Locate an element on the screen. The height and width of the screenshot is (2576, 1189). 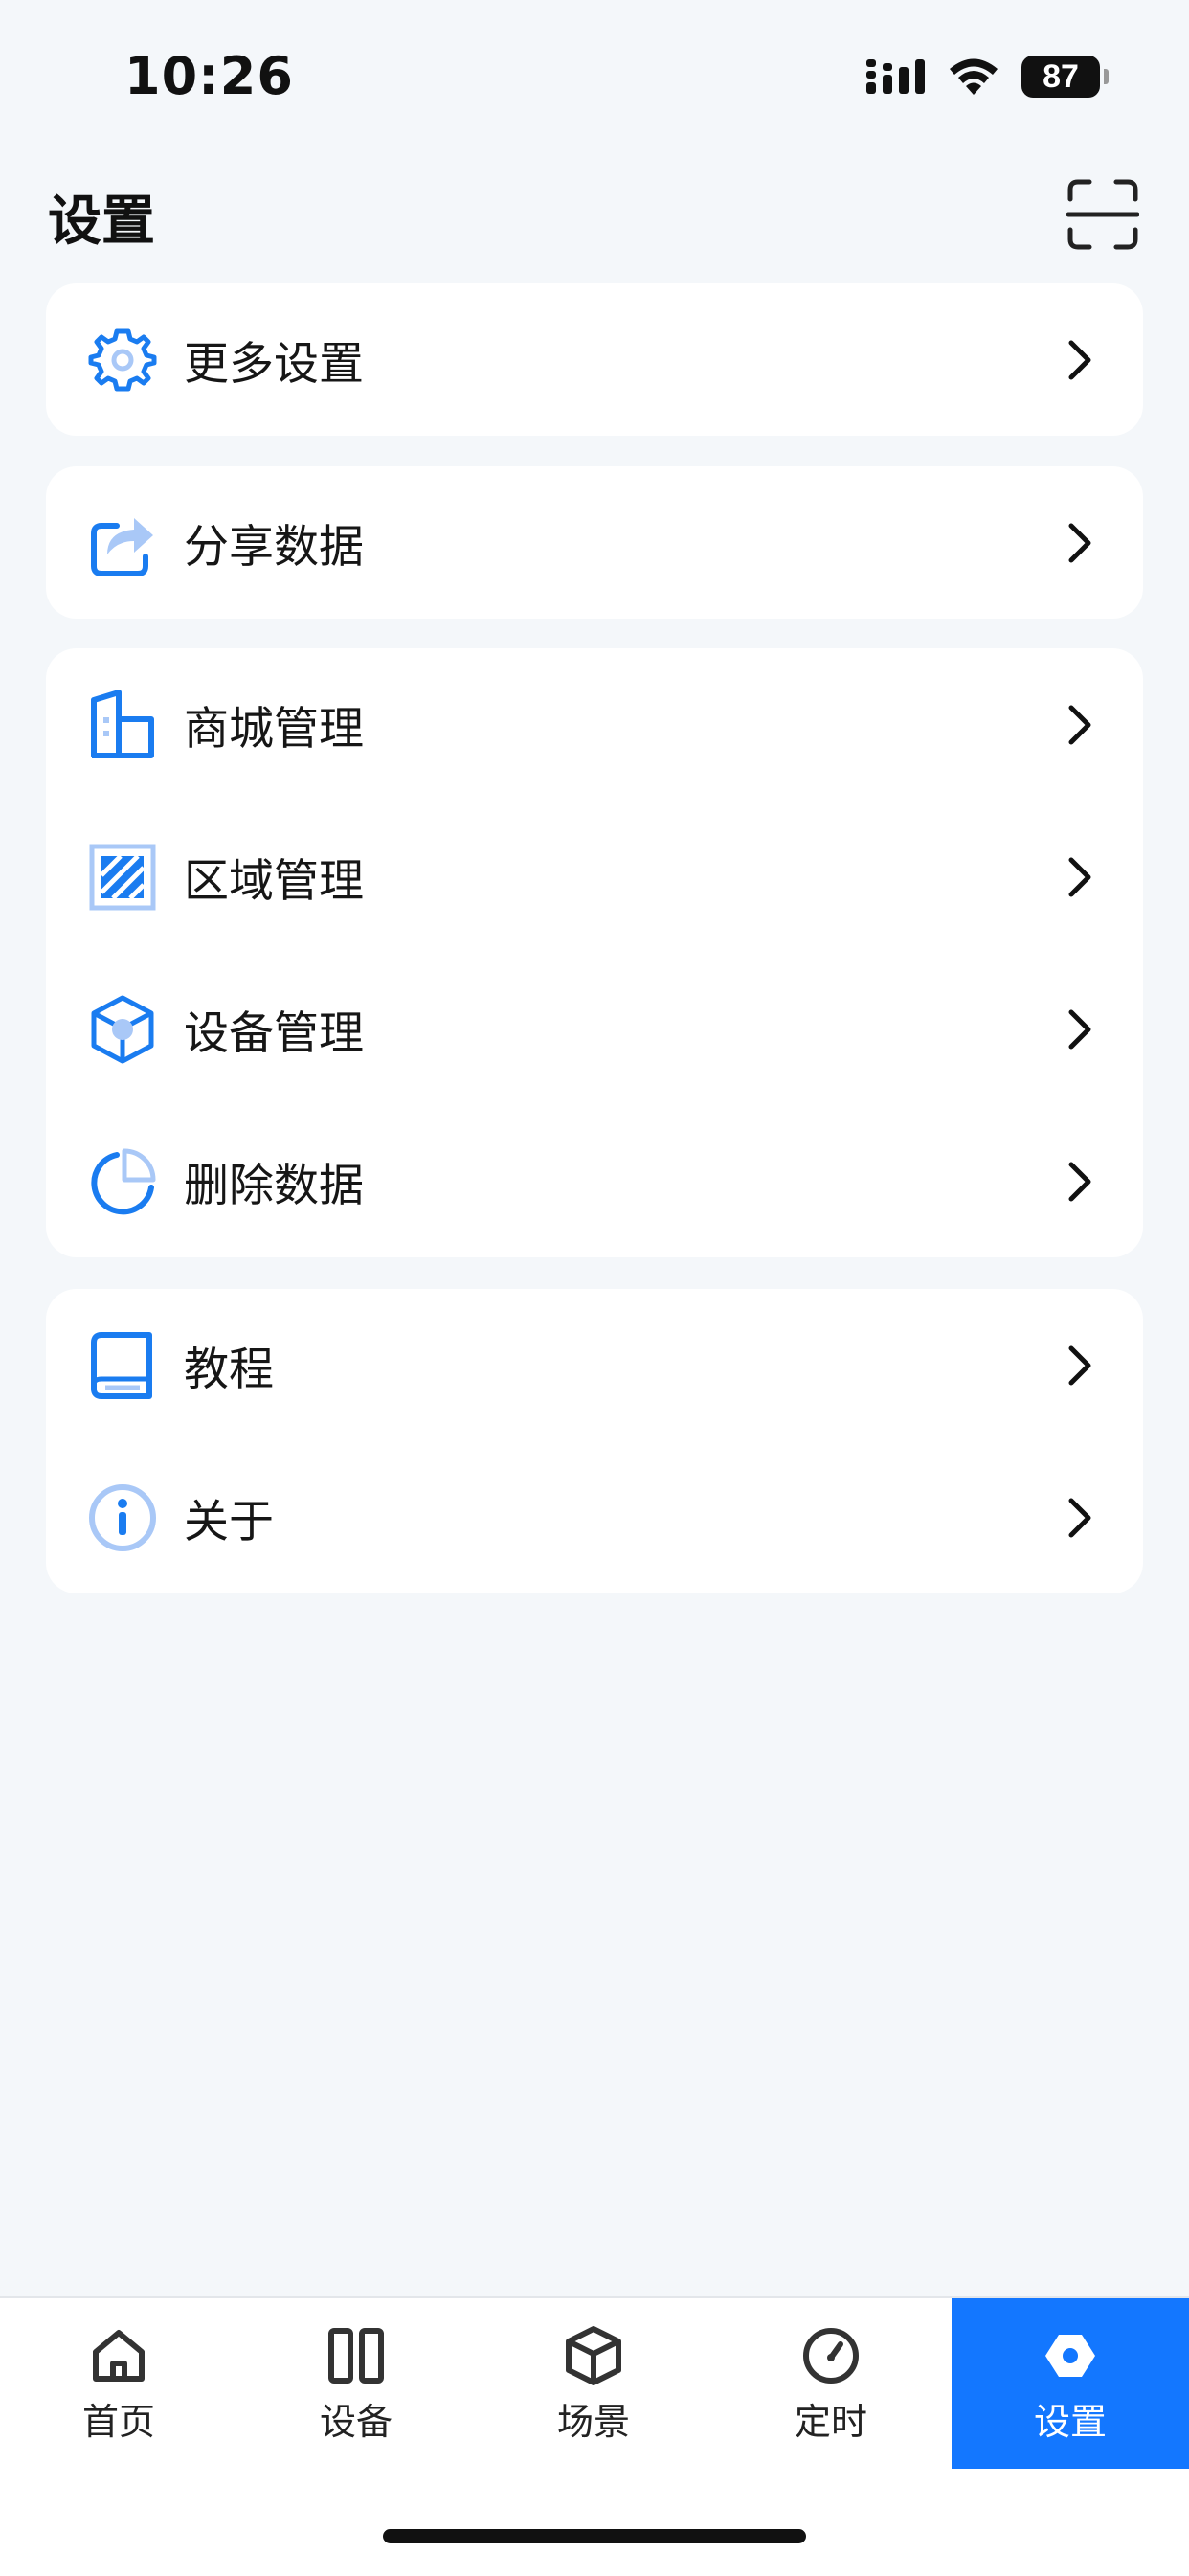
info-icon is located at coordinates (122, 1517).